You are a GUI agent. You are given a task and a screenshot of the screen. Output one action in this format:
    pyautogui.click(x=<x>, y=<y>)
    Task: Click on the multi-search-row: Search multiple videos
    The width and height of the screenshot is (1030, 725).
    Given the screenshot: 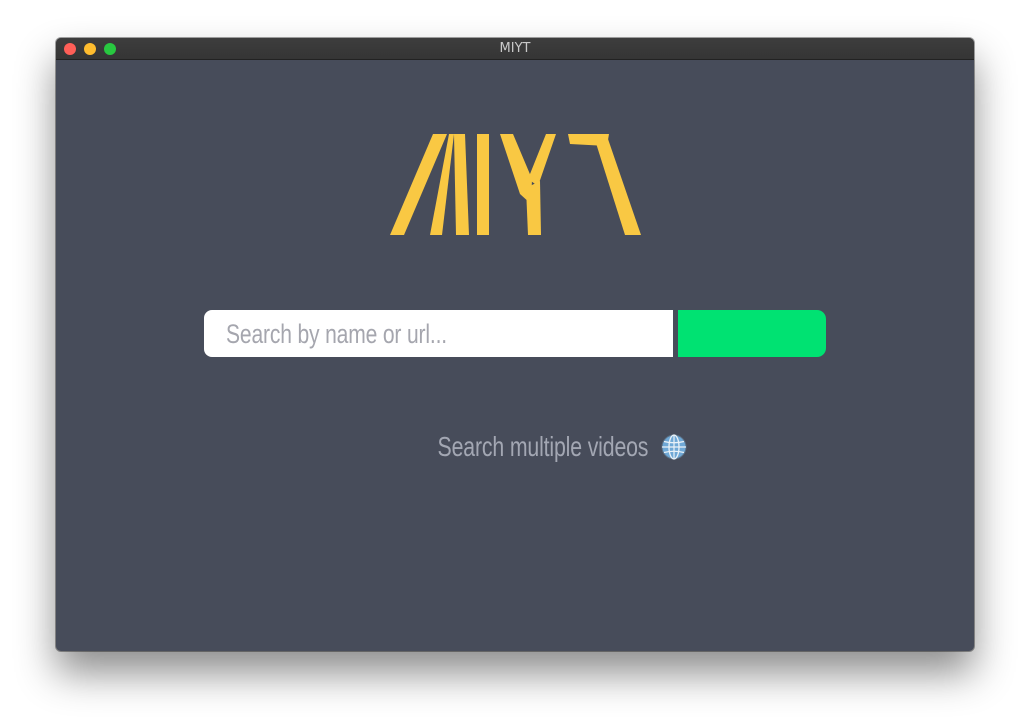 What is the action you would take?
    pyautogui.click(x=515, y=448)
    